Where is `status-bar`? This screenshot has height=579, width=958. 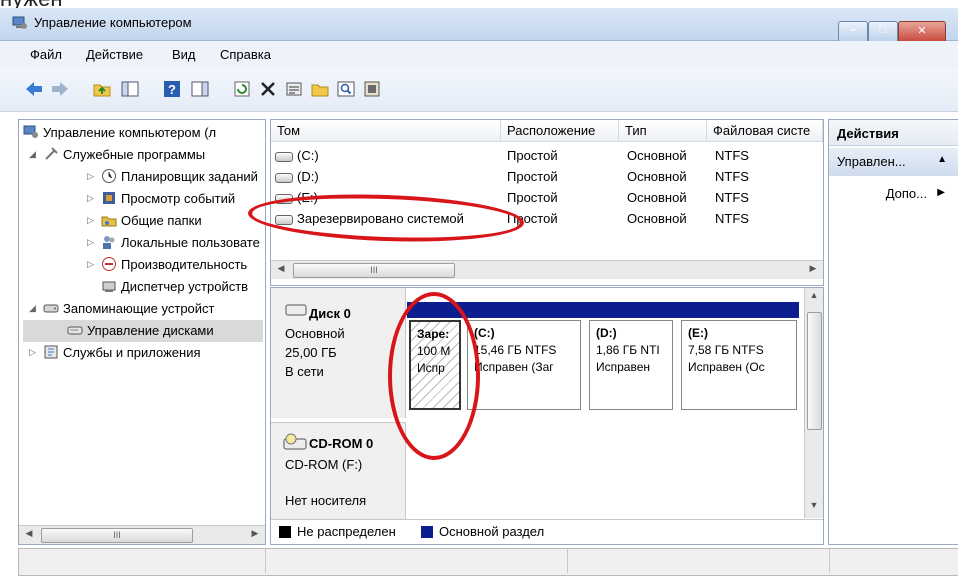 status-bar is located at coordinates (488, 562).